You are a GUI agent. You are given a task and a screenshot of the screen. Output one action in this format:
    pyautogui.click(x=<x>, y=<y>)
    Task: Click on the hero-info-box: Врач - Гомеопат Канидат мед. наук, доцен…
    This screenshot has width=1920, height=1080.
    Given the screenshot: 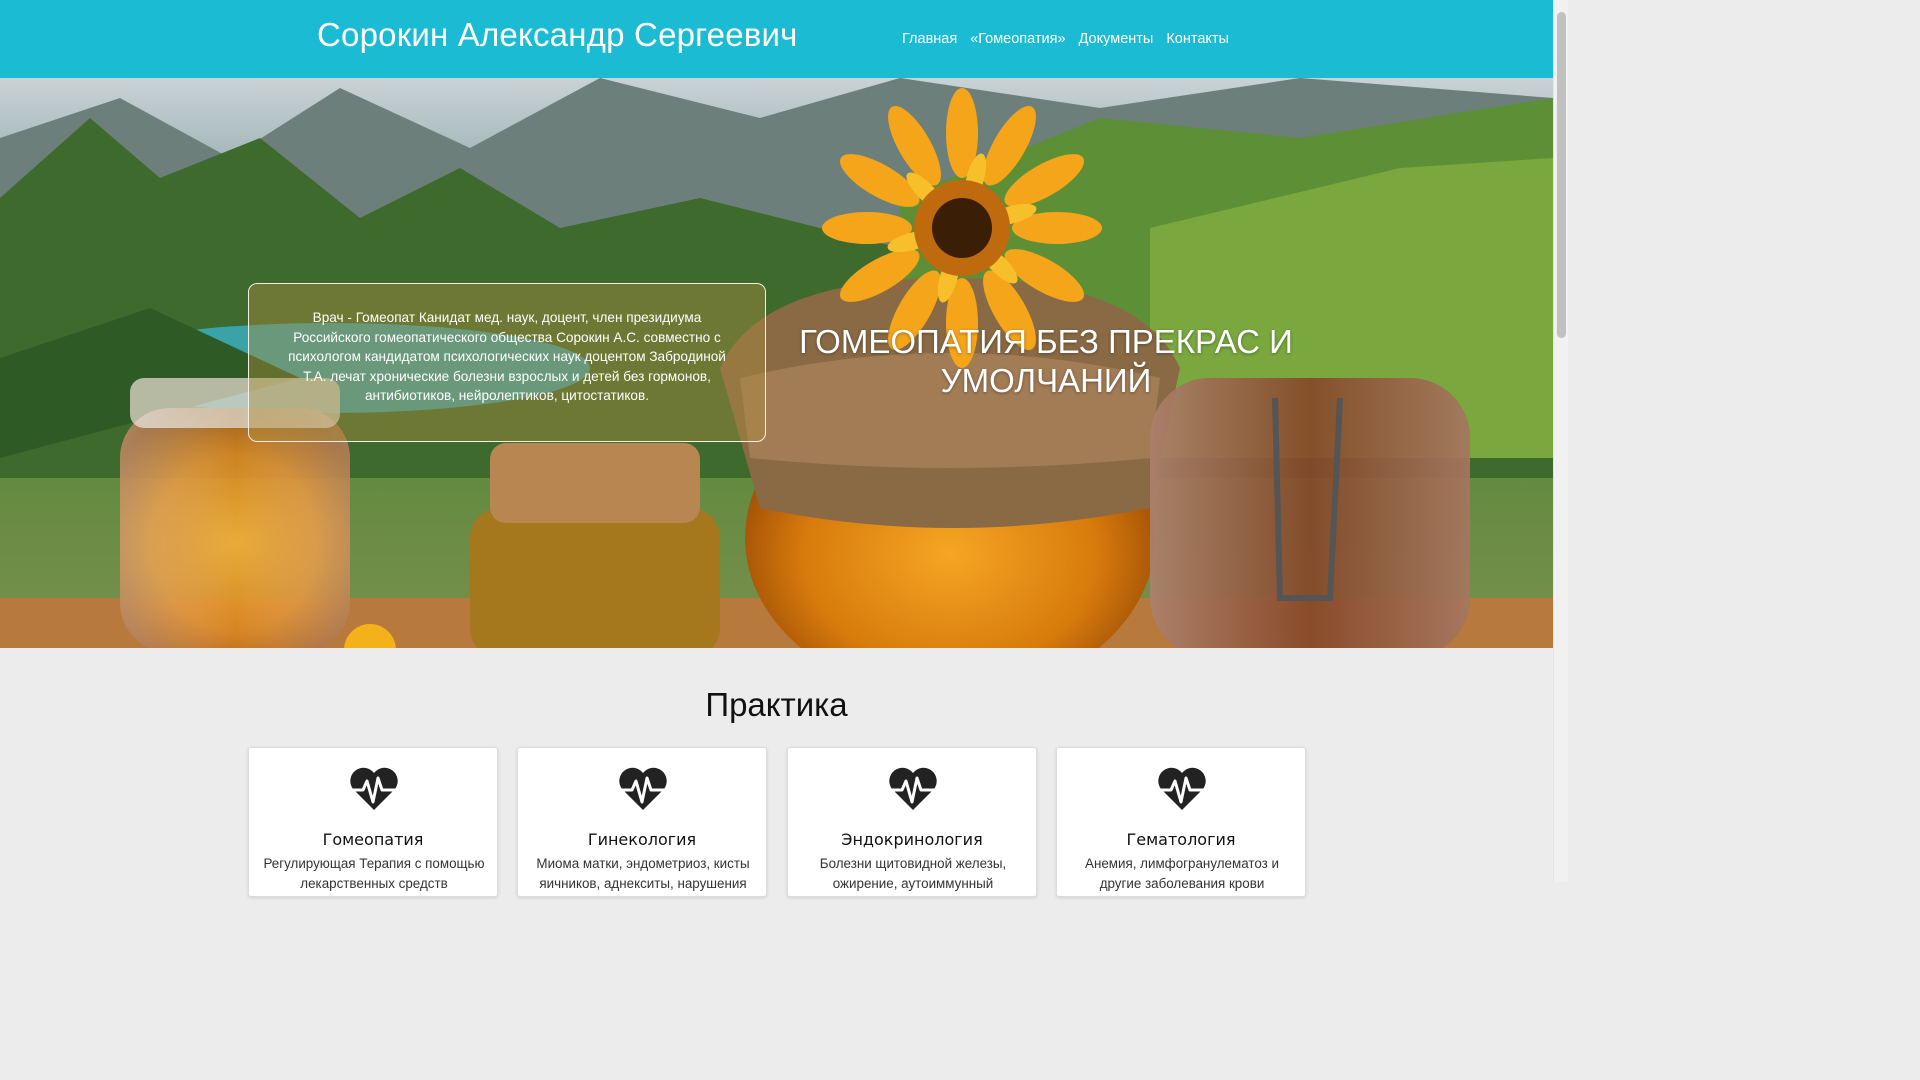 What is the action you would take?
    pyautogui.click(x=507, y=362)
    